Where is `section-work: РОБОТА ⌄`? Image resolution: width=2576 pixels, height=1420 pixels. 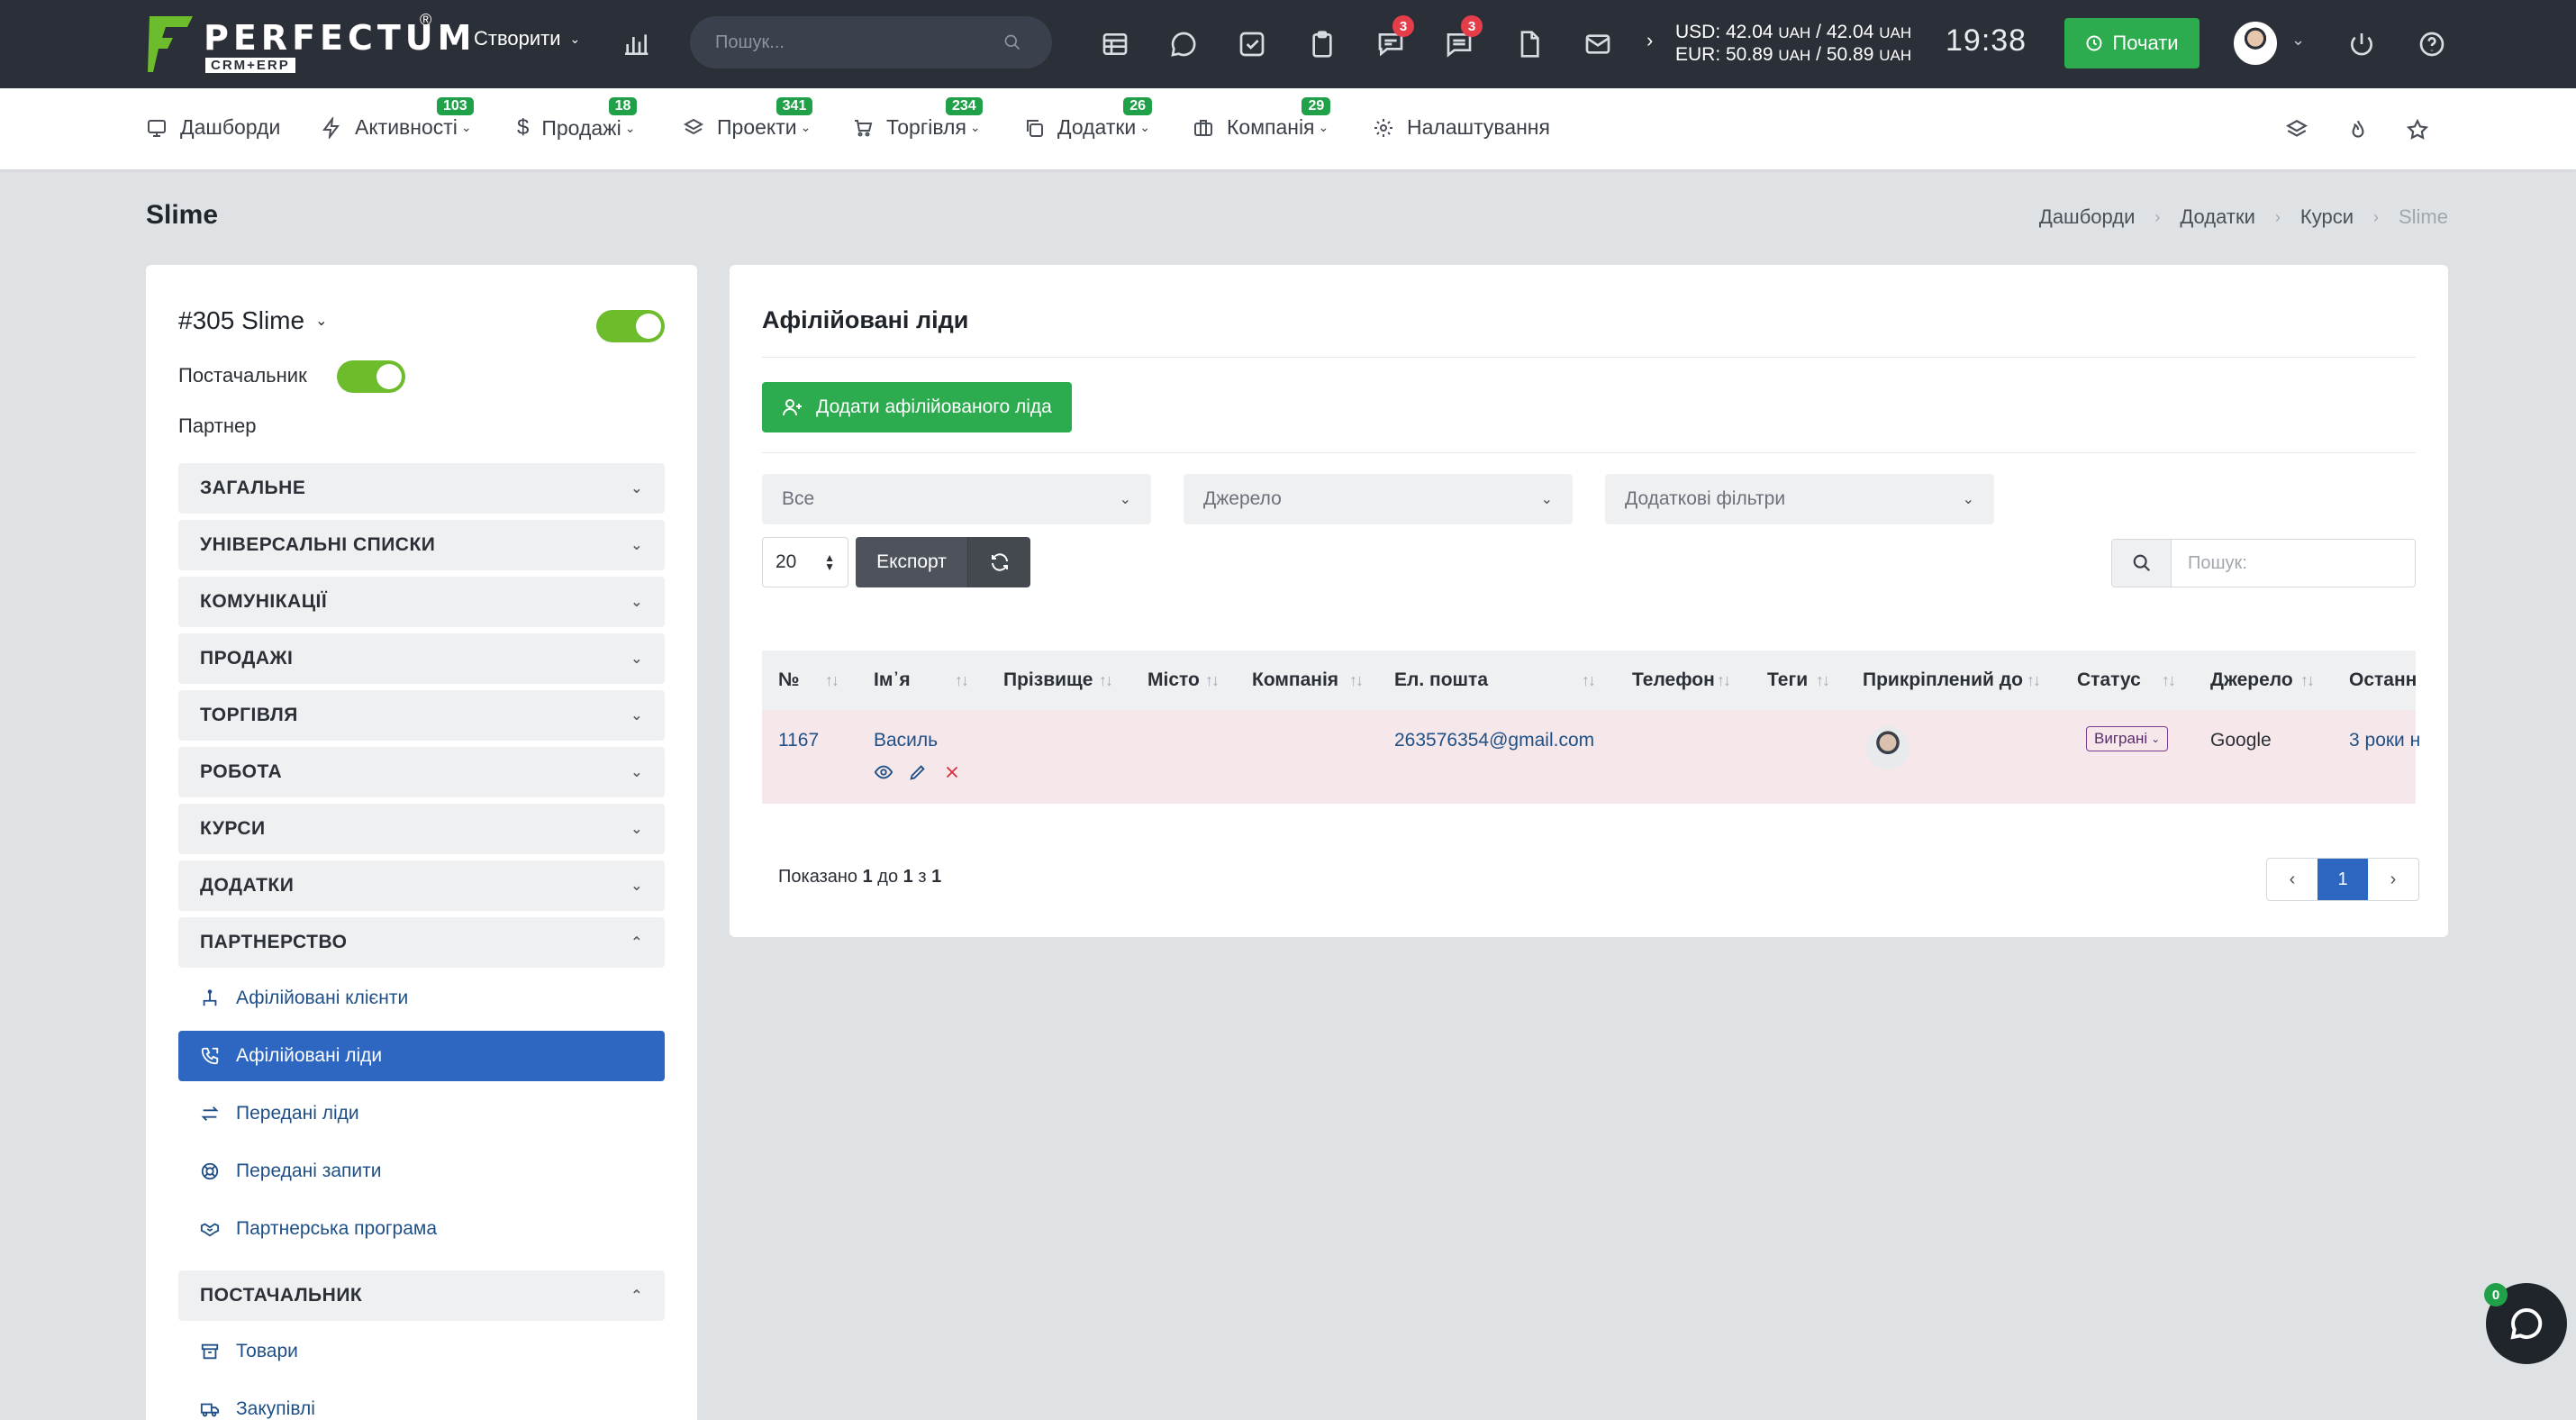
section-work: РОБОТА ⌄ is located at coordinates (421, 772).